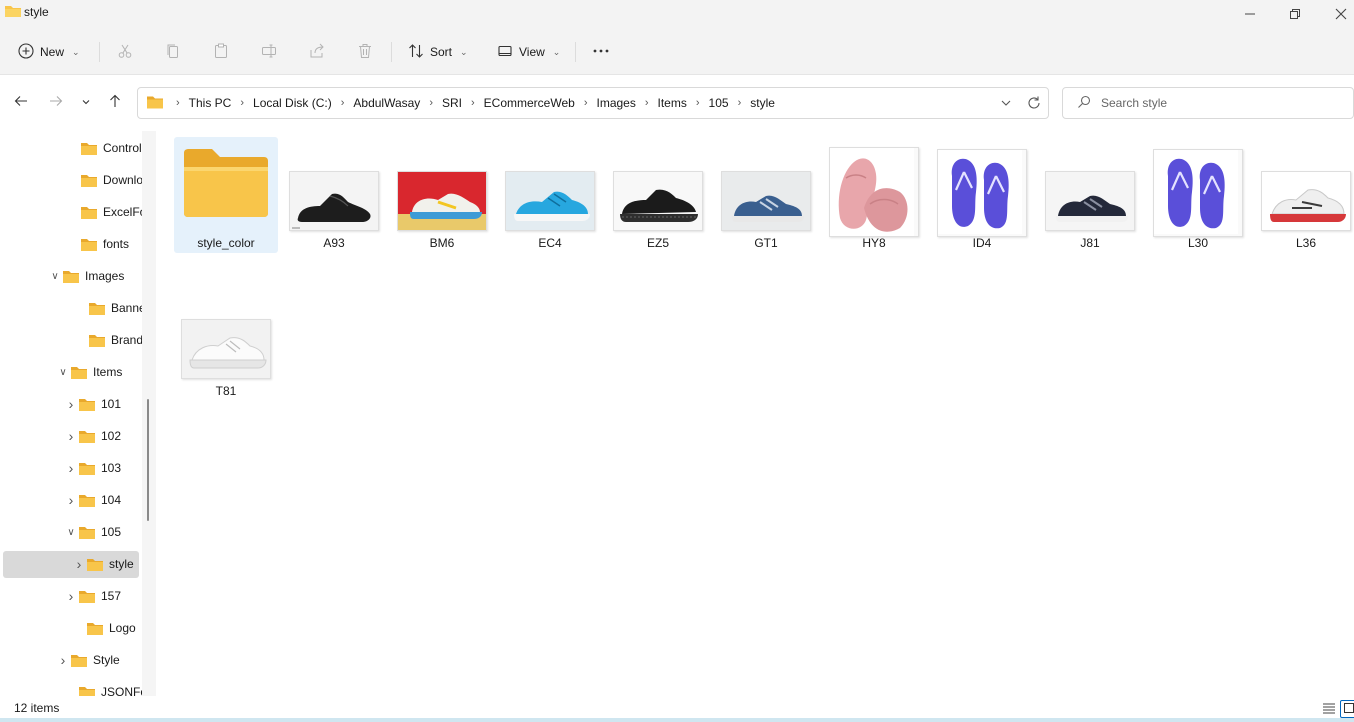 This screenshot has width=1354, height=722. I want to click on breadcrumb-item: SRI, so click(452, 103).